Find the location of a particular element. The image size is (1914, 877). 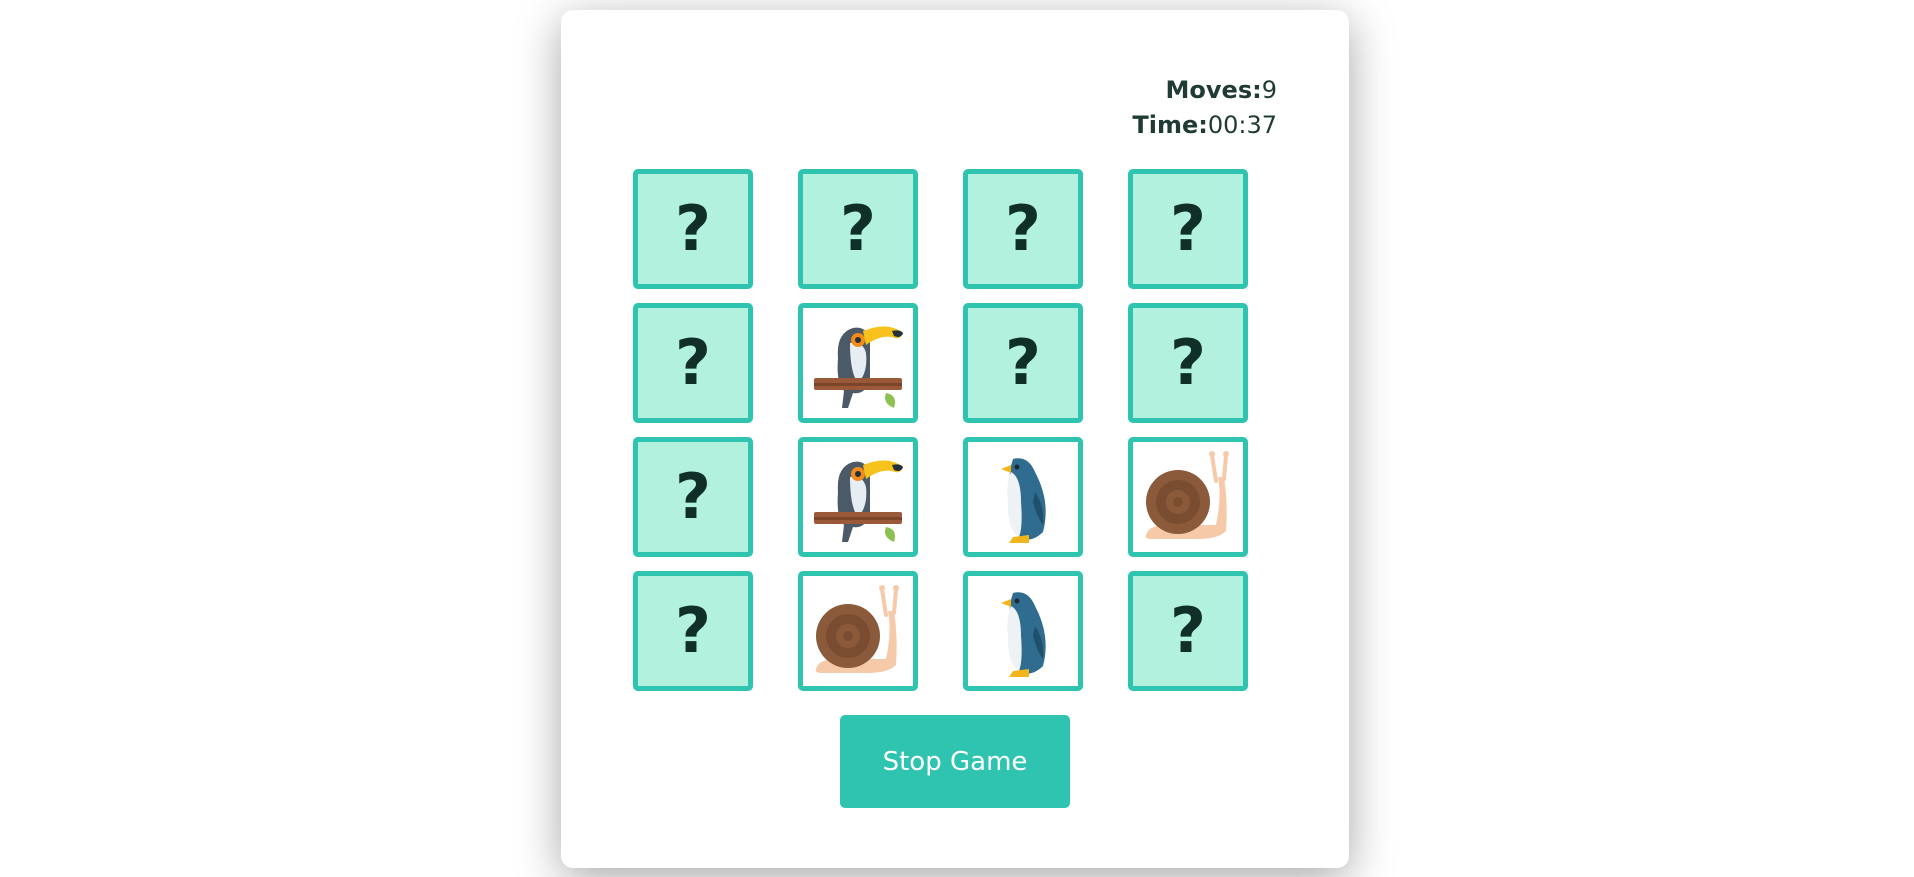

stop-game-button: Stop Game is located at coordinates (955, 761).